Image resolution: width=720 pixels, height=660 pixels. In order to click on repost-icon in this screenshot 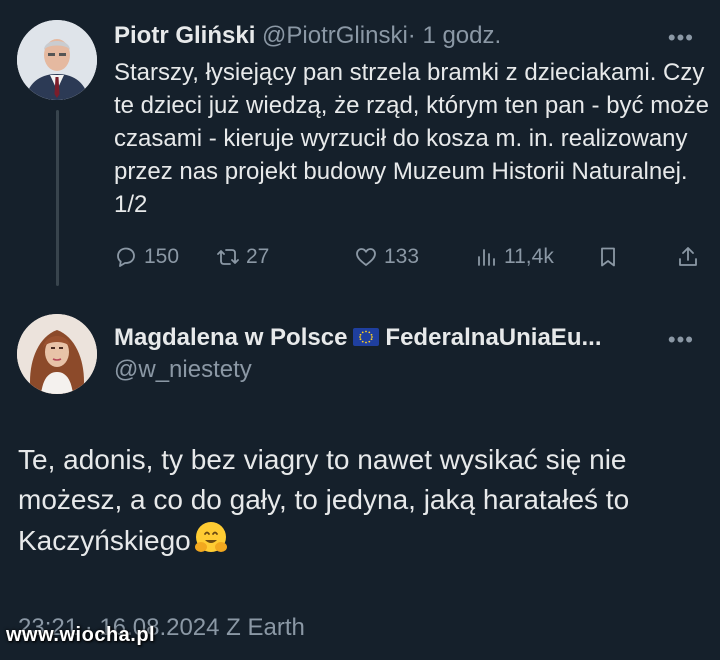, I will do `click(228, 257)`.